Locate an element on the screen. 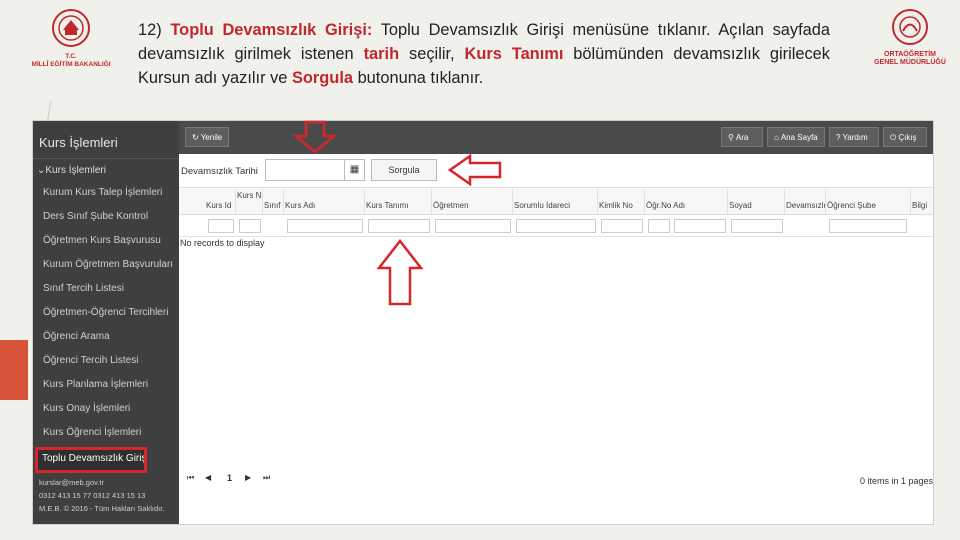 The image size is (960, 540). sidebar-item-toplu-devamsizlik: Toplu Devamsızlık Girişi is located at coordinates (91, 460).